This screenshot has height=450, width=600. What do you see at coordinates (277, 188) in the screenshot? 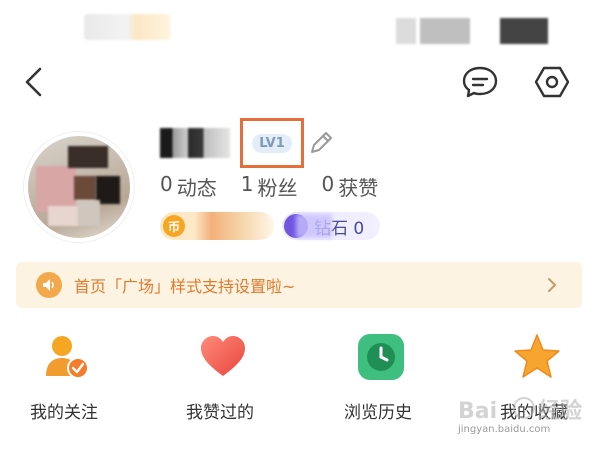
I see `stat-label: 粉丝` at bounding box center [277, 188].